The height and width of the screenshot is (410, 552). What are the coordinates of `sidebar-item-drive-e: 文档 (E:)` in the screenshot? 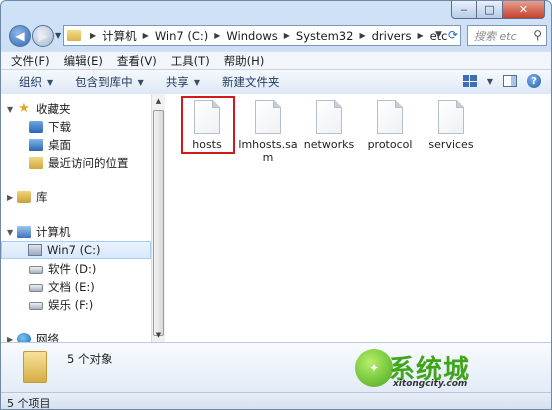 It's located at (76, 287).